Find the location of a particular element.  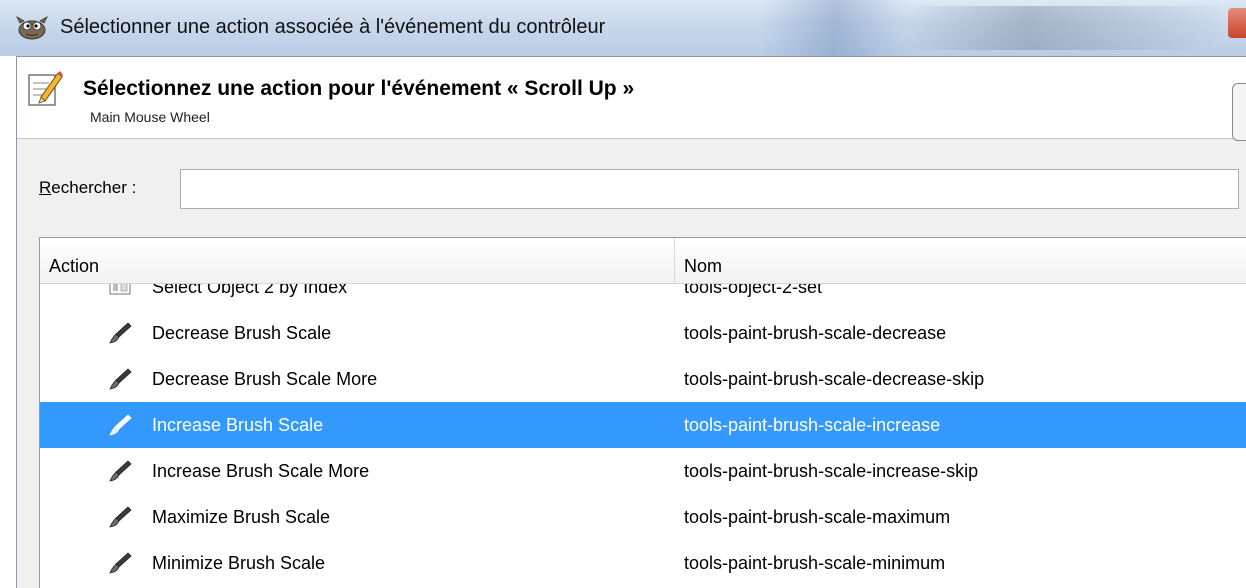

column-header-name: Nom is located at coordinates (703, 261).